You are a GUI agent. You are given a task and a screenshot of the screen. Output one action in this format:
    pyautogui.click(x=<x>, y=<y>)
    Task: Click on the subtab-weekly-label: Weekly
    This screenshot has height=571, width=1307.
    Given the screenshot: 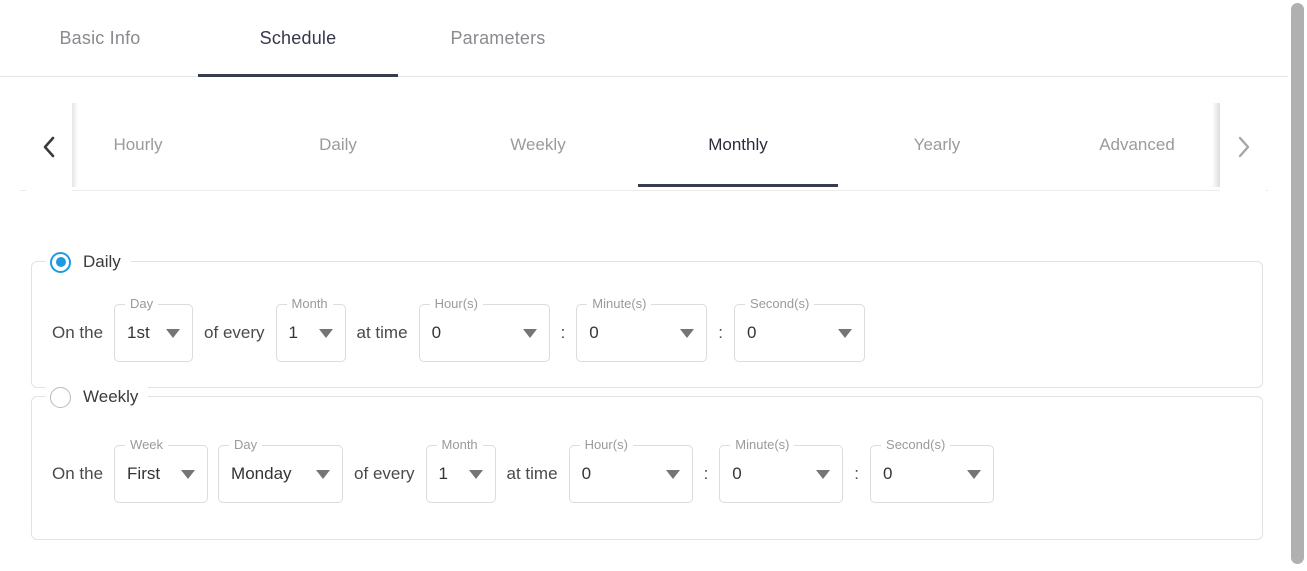 What is the action you would take?
    pyautogui.click(x=538, y=144)
    